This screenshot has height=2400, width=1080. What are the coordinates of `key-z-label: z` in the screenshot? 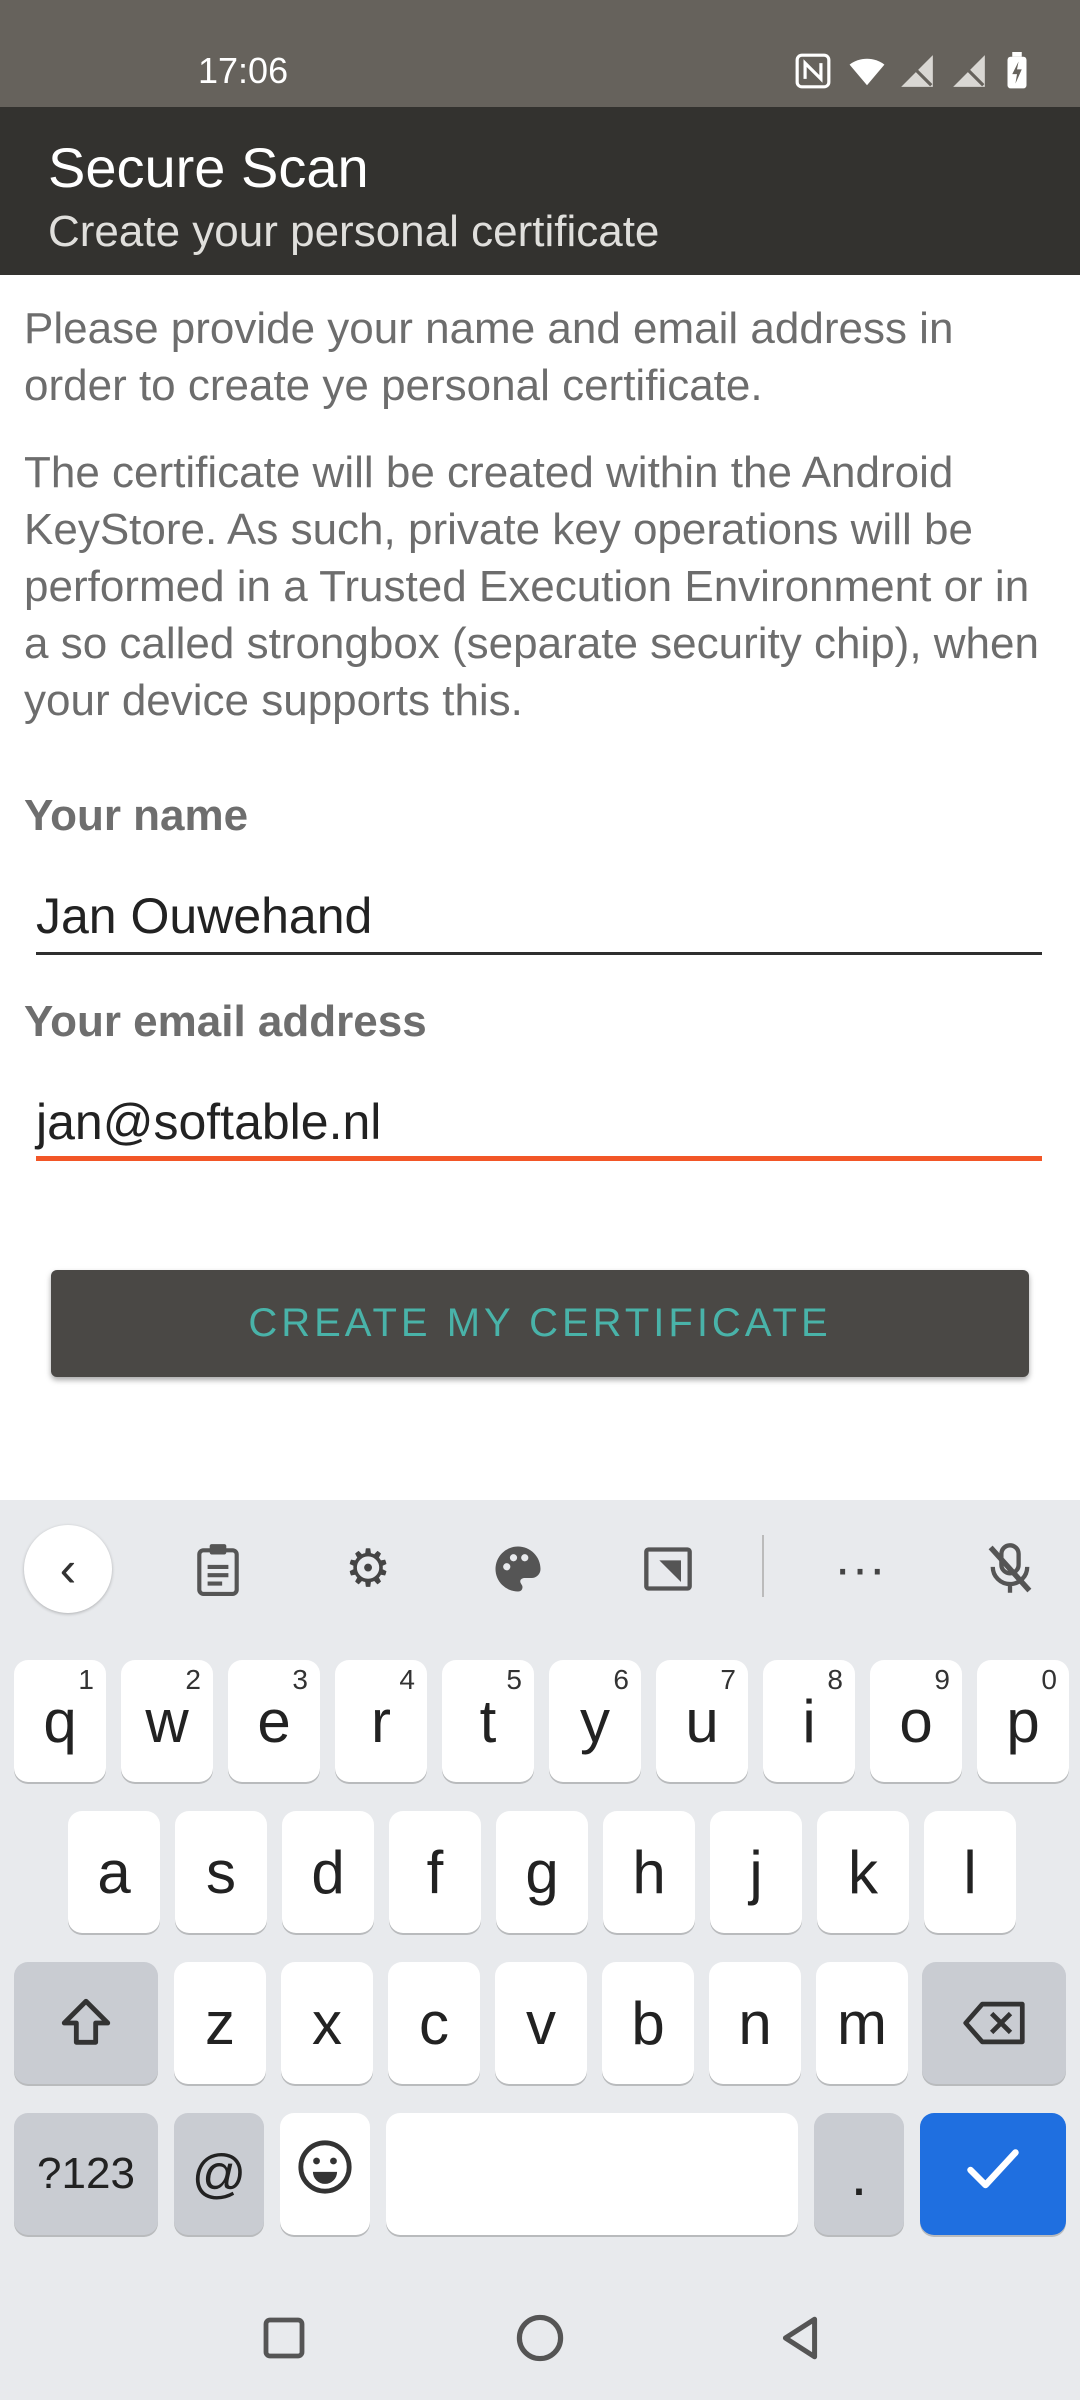 It's located at (220, 2023).